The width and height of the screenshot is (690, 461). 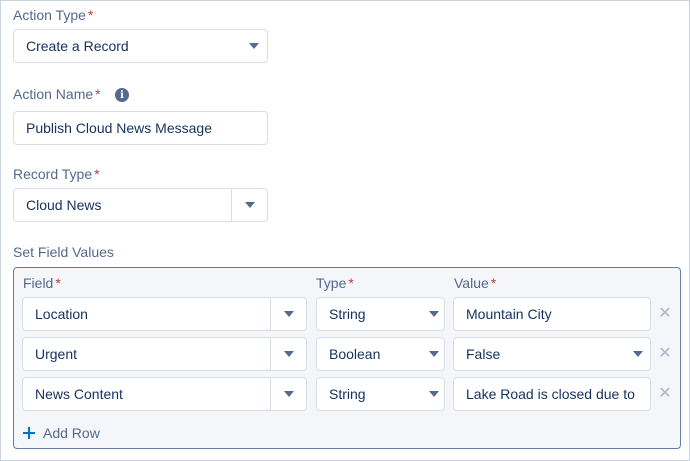 What do you see at coordinates (331, 283) in the screenshot?
I see `type-header-text: Type` at bounding box center [331, 283].